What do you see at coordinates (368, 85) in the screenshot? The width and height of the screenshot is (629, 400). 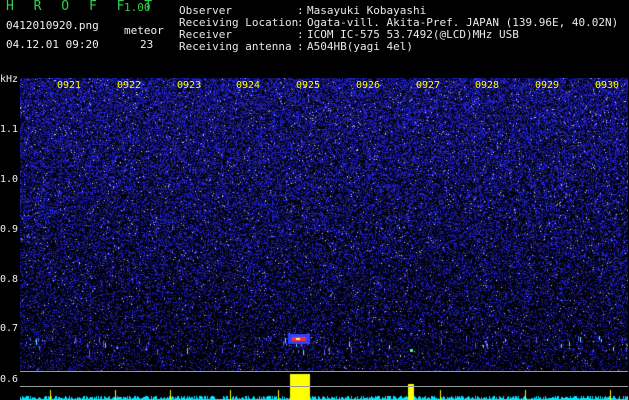 I see `x-tick-0926: 0926` at bounding box center [368, 85].